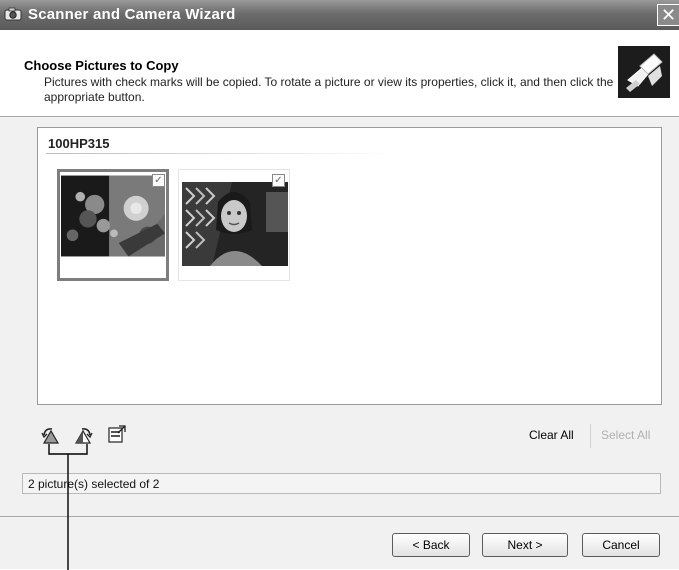 The image size is (679, 570). I want to click on cancel-button: Cancel, so click(621, 545).